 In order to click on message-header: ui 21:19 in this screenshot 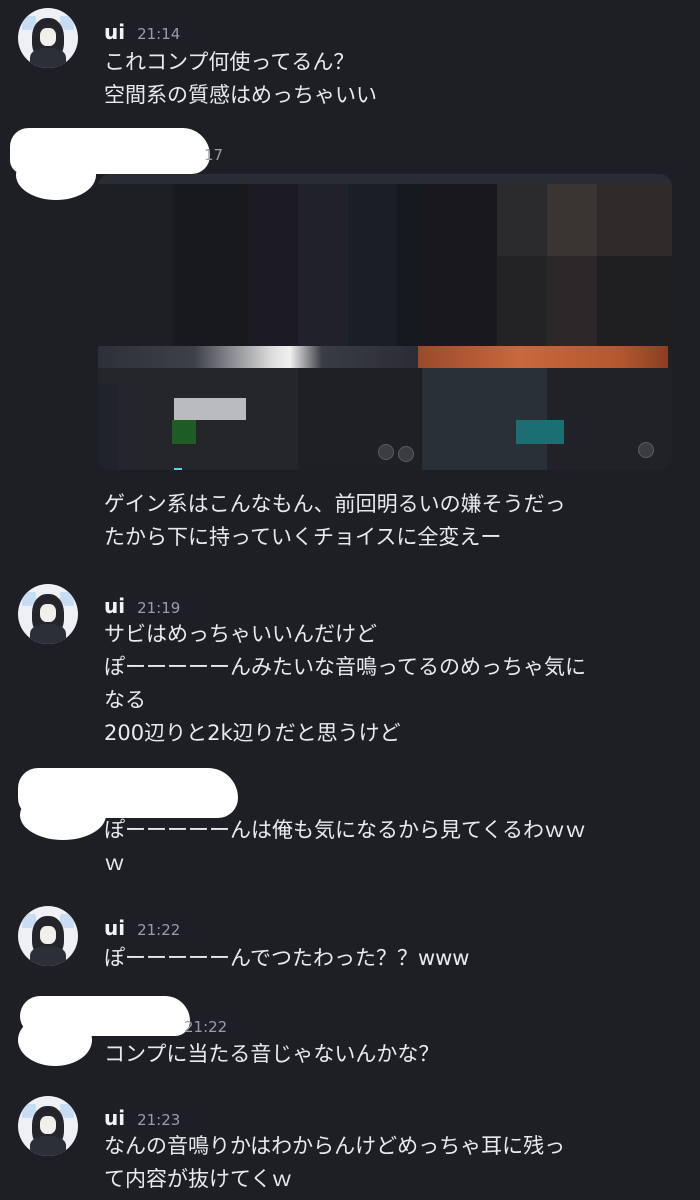, I will do `click(142, 606)`.